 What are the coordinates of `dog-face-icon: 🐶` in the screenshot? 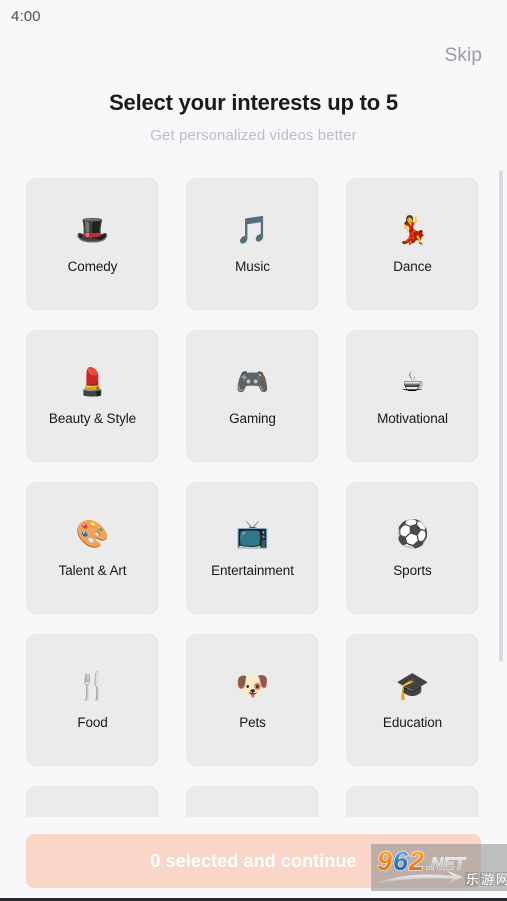 It's located at (252, 686).